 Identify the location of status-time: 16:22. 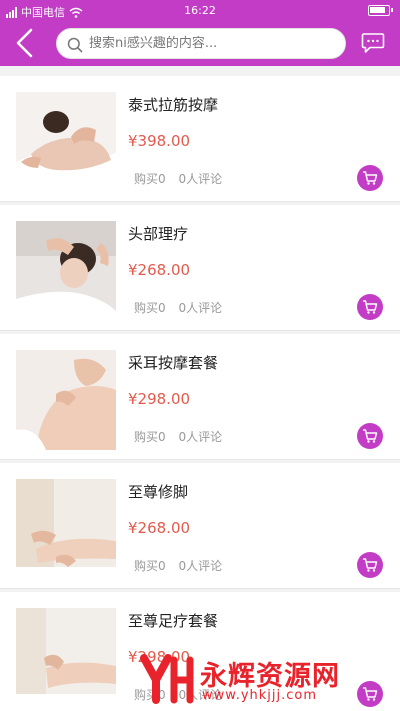
(200, 10).